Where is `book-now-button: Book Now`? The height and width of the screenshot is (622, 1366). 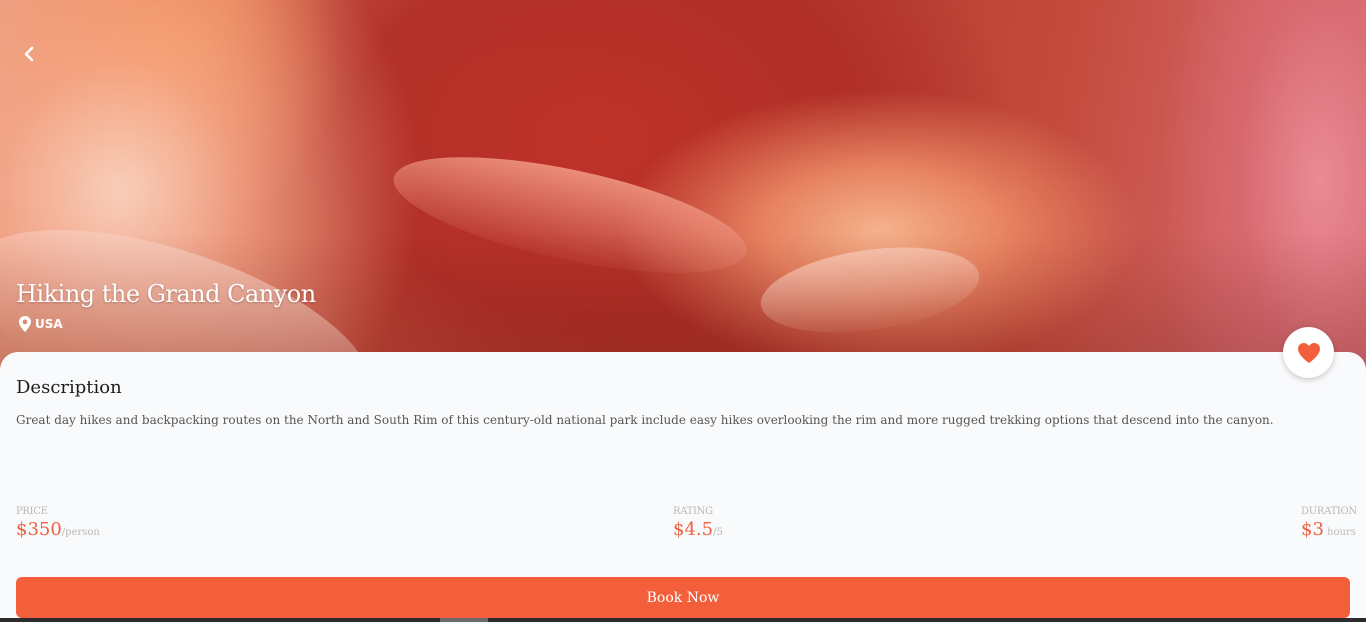
book-now-button: Book Now is located at coordinates (683, 597).